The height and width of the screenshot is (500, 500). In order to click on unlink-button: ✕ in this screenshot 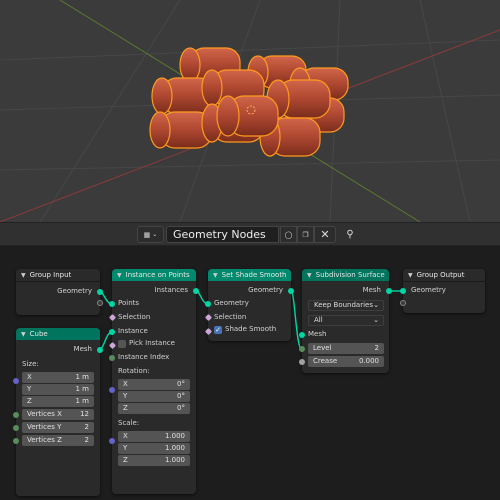, I will do `click(325, 234)`.